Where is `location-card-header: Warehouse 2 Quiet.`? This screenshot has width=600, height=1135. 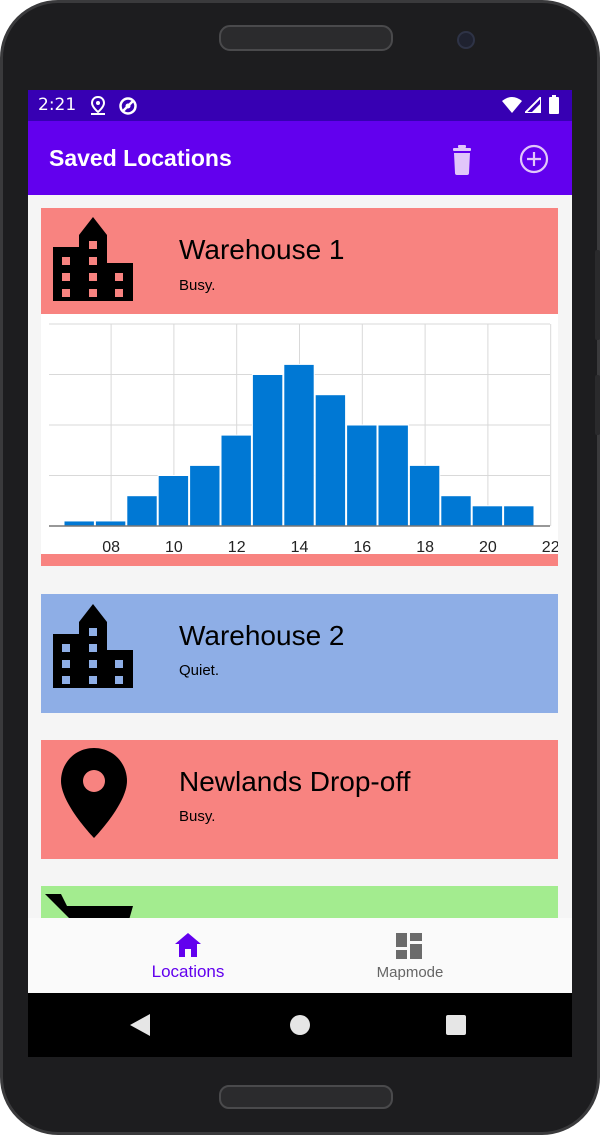 location-card-header: Warehouse 2 Quiet. is located at coordinates (299, 653).